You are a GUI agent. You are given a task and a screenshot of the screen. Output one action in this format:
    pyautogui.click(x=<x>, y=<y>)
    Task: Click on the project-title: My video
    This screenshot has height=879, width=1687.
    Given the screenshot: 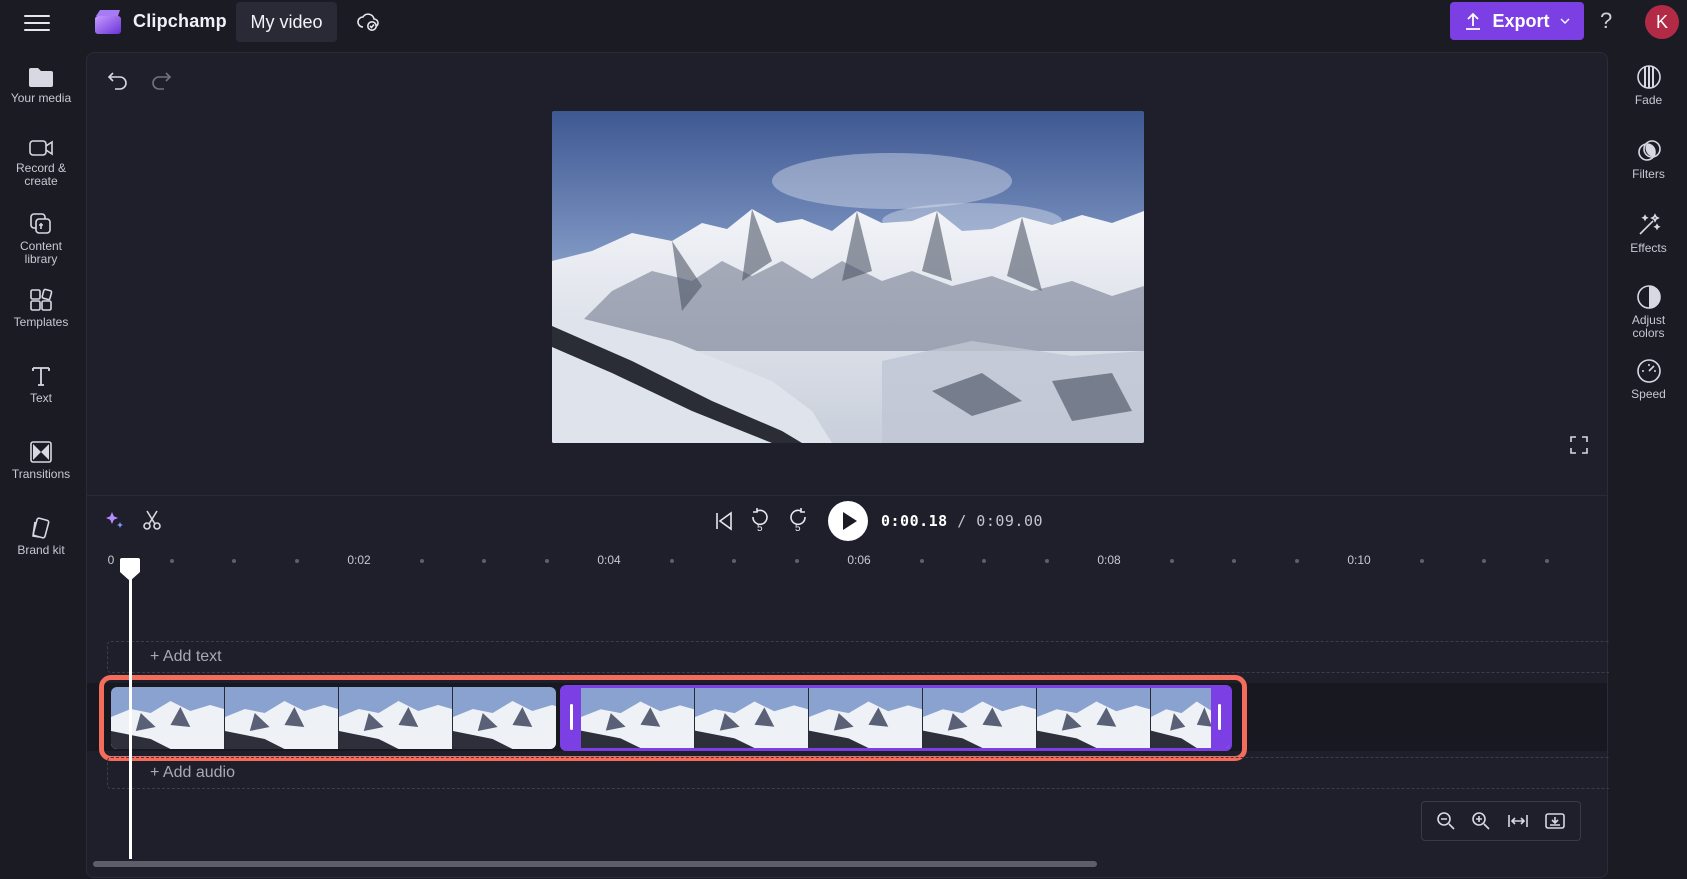 What is the action you would take?
    pyautogui.click(x=286, y=22)
    